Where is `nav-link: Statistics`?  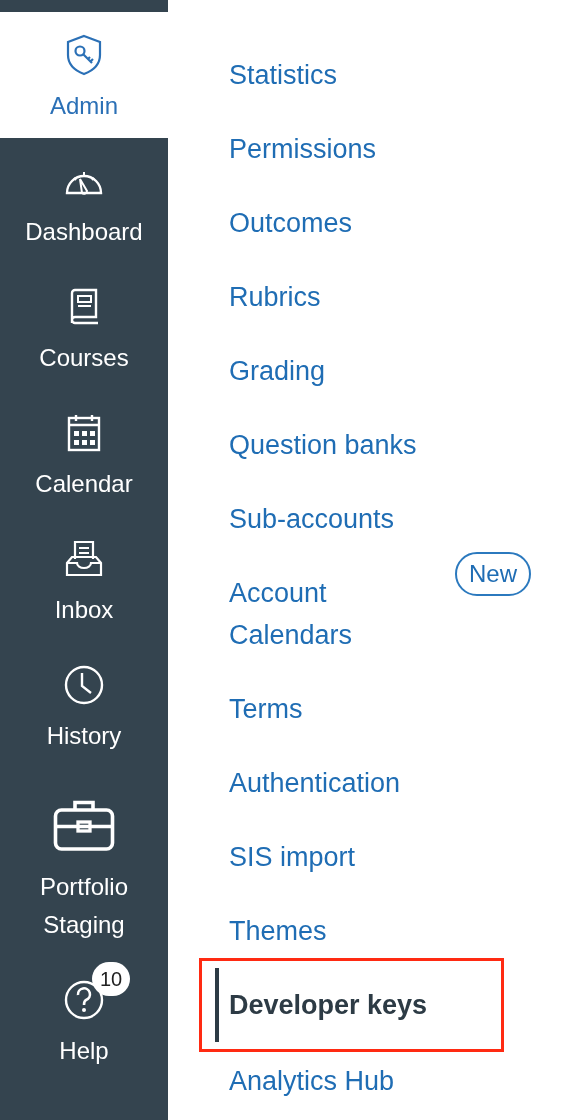
nav-link: Statistics is located at coordinates (283, 75).